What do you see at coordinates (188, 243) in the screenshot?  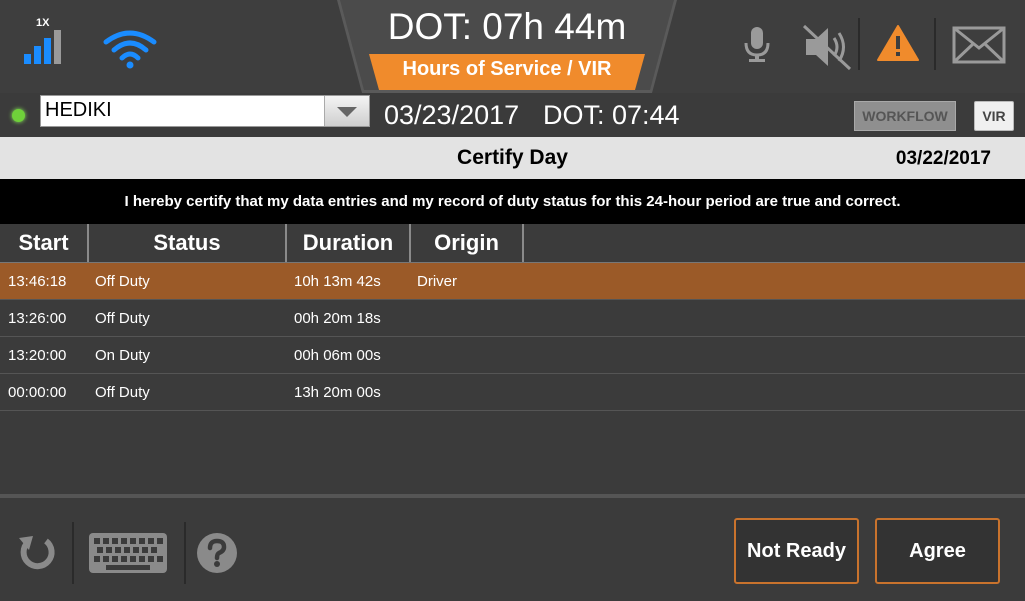 I see `column-header-status: Status` at bounding box center [188, 243].